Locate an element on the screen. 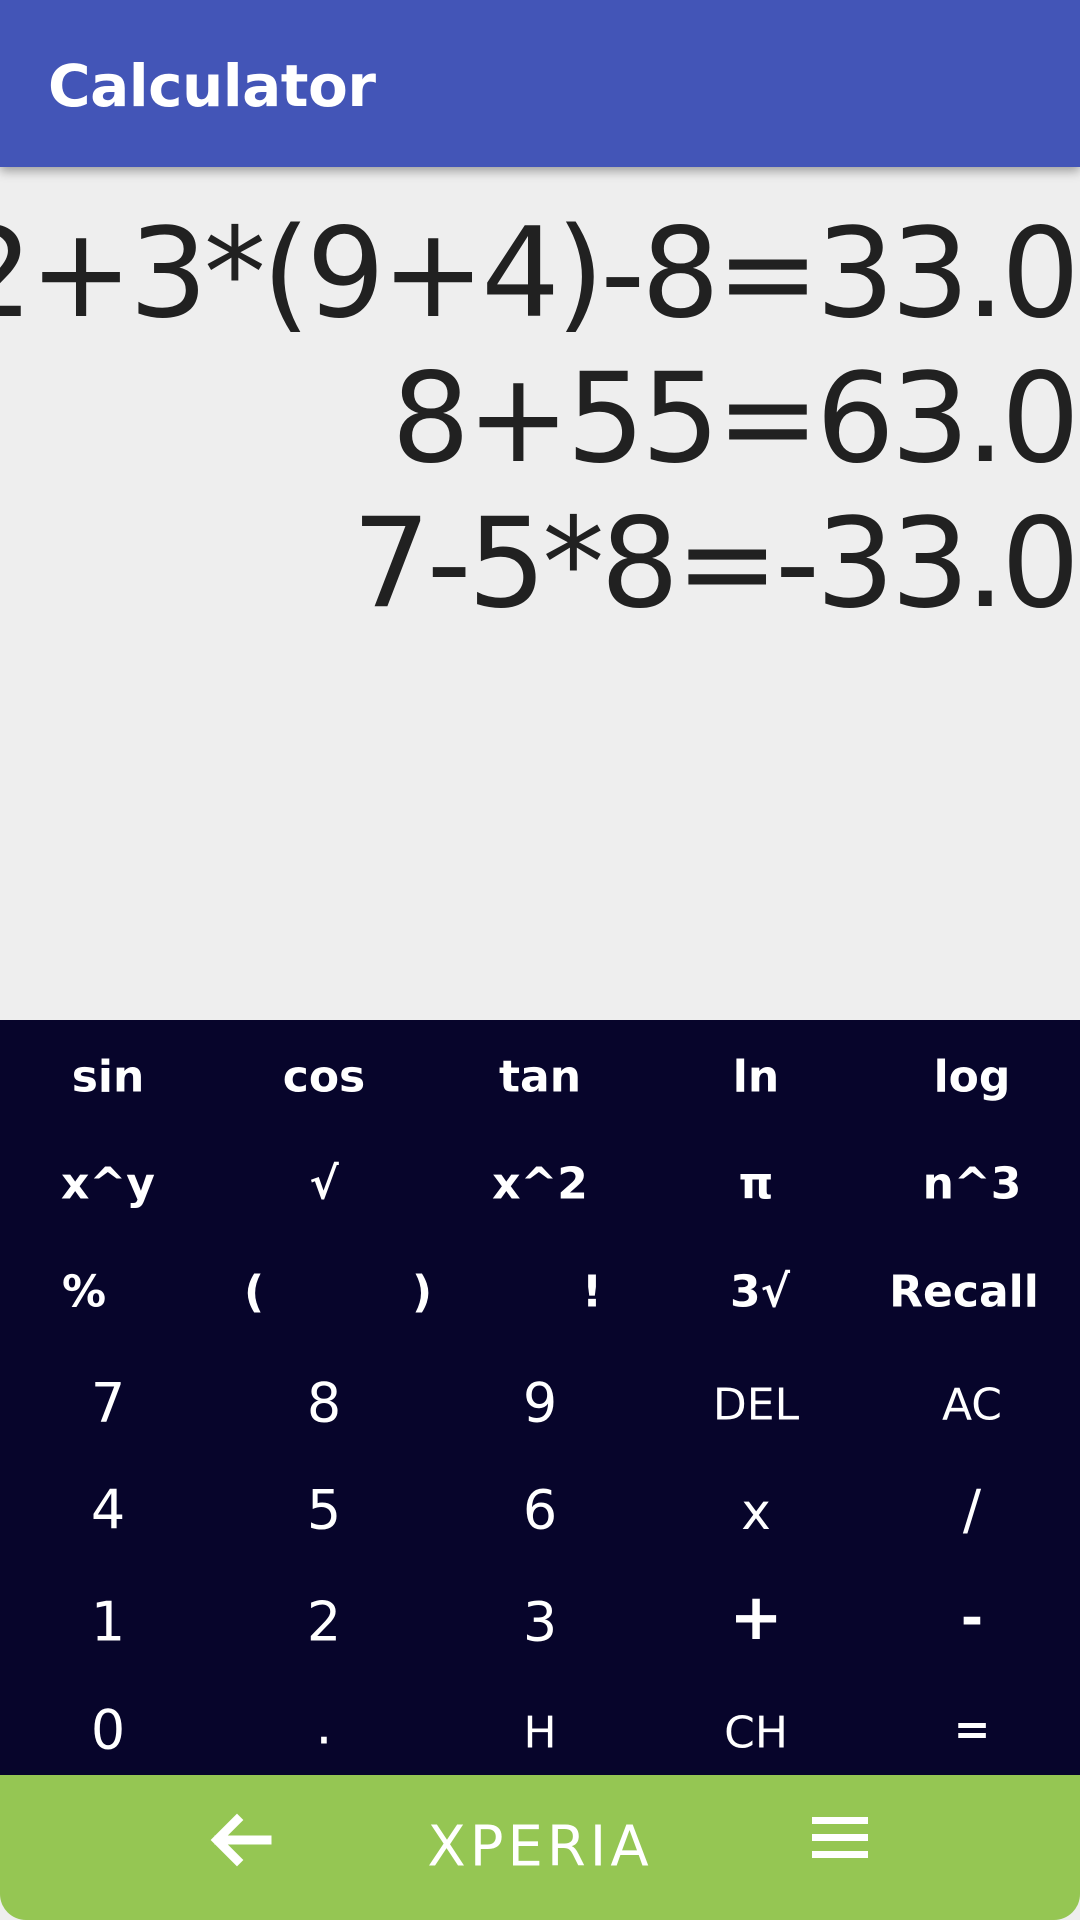 This screenshot has width=1080, height=1920. digit-7-button: 7 is located at coordinates (108, 1403).